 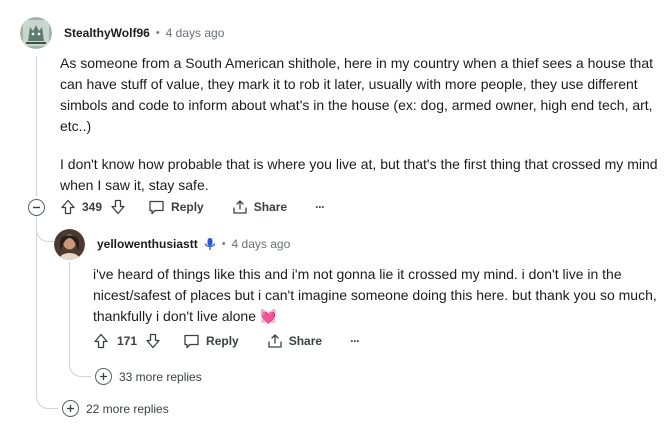 I want to click on reply-actions: 171 Reply Share ···, so click(x=226, y=341).